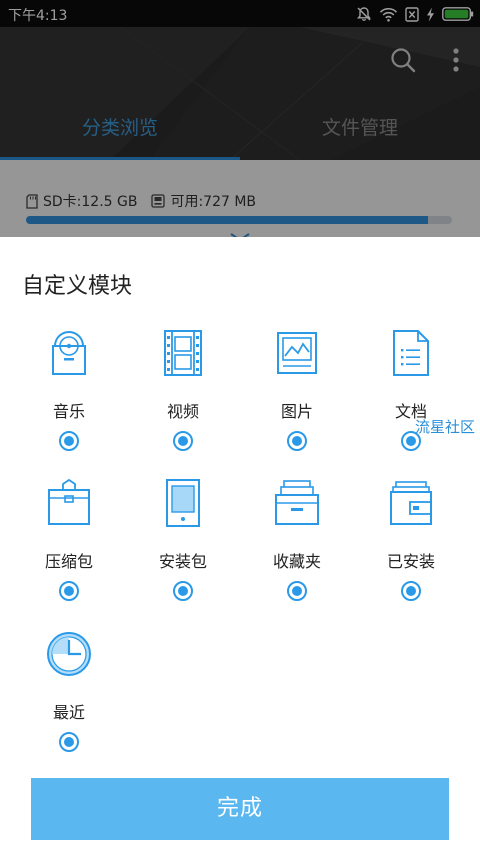 Image resolution: width=480 pixels, height=854 pixels. What do you see at coordinates (297, 502) in the screenshot?
I see `favorites-icon` at bounding box center [297, 502].